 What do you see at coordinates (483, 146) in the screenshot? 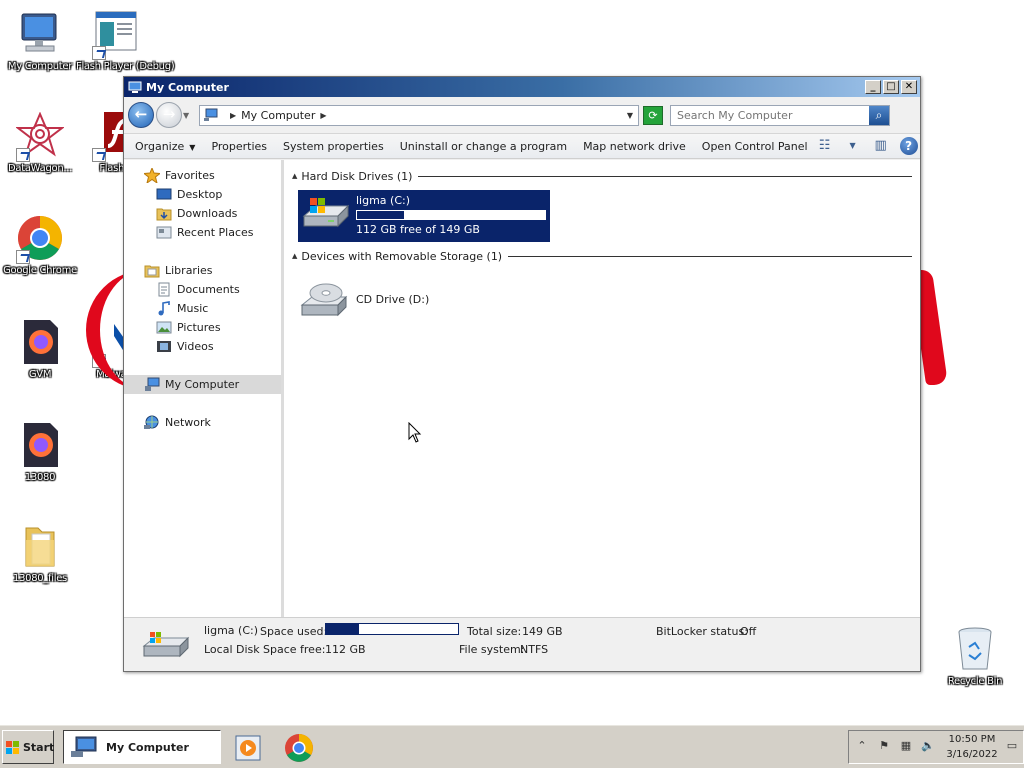
I see `uninstall-program-button: Uninstall or change a program` at bounding box center [483, 146].